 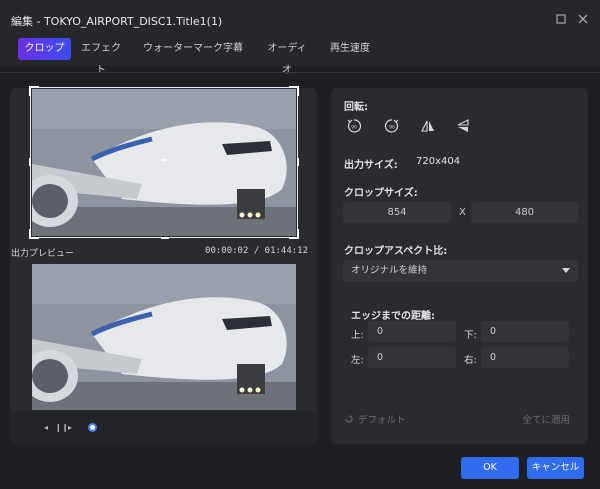 I want to click on rotate-right-90-icon: 90, so click(x=392, y=126).